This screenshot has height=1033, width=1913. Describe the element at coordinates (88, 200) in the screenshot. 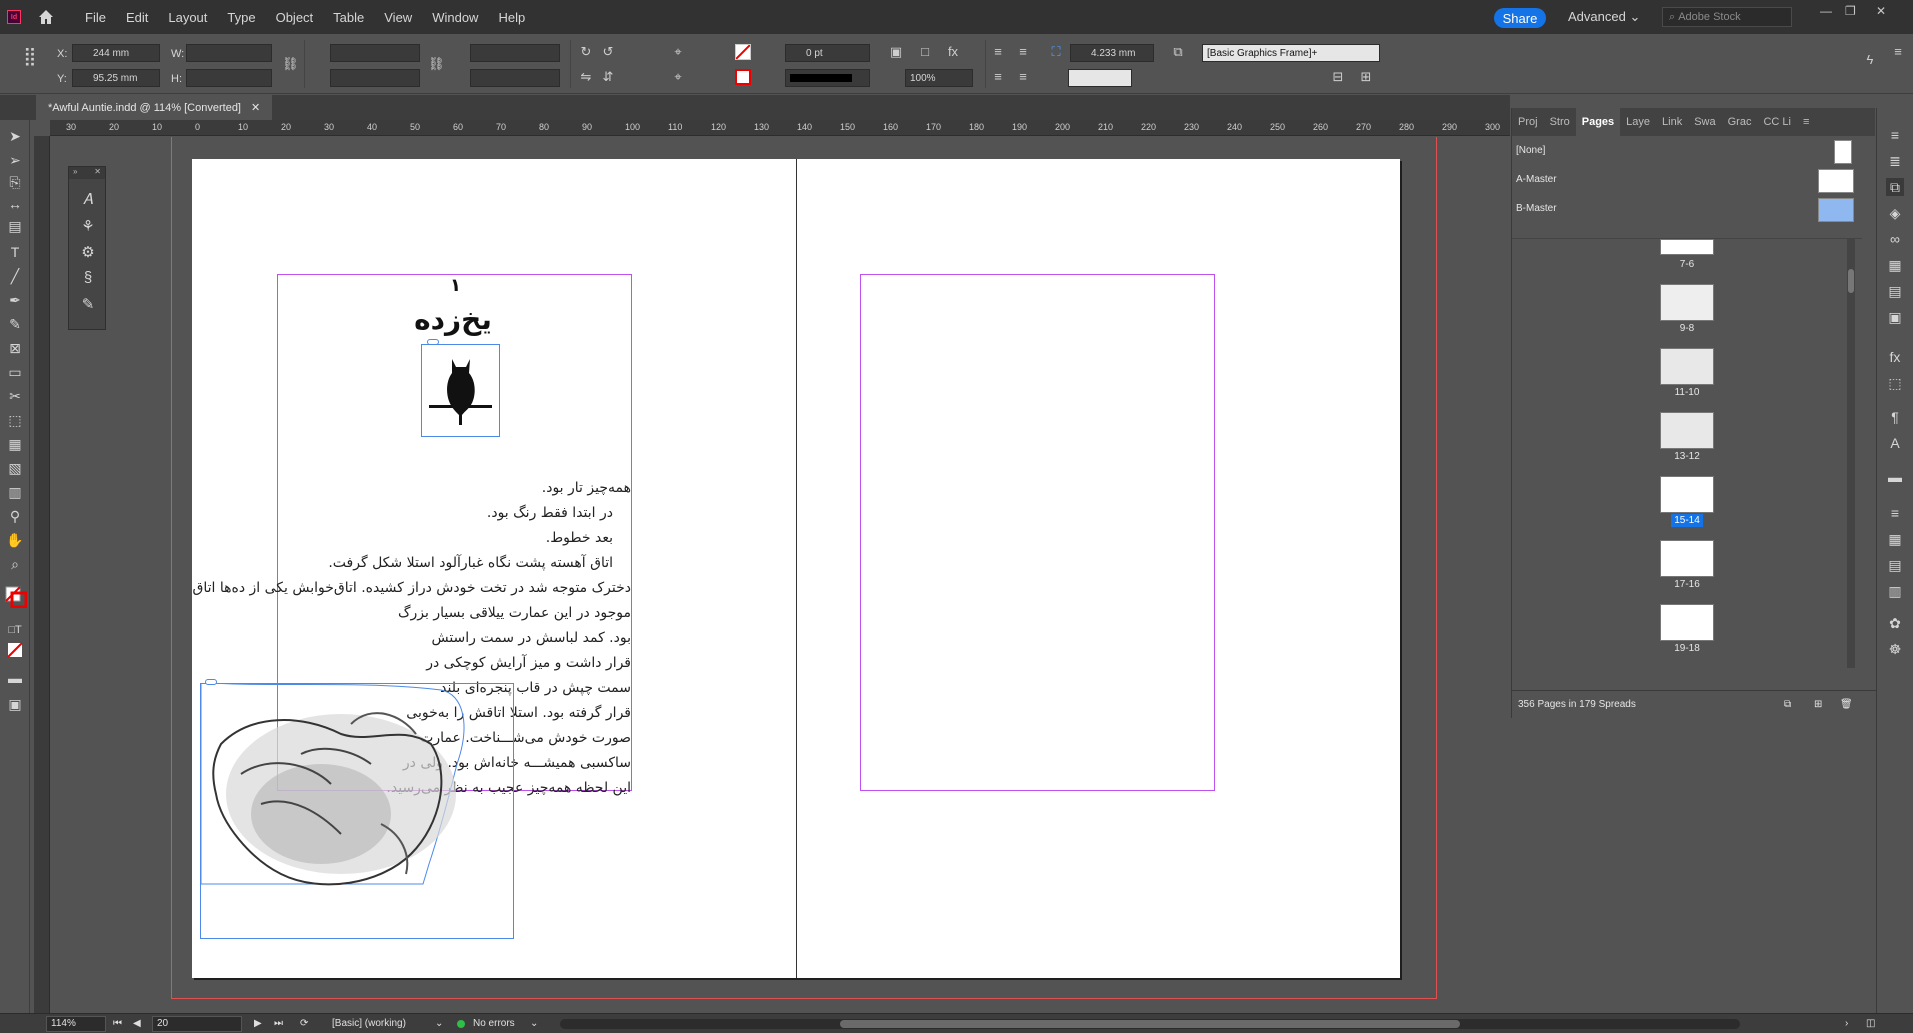

I see `character-style-icon: 𝐴` at that location.